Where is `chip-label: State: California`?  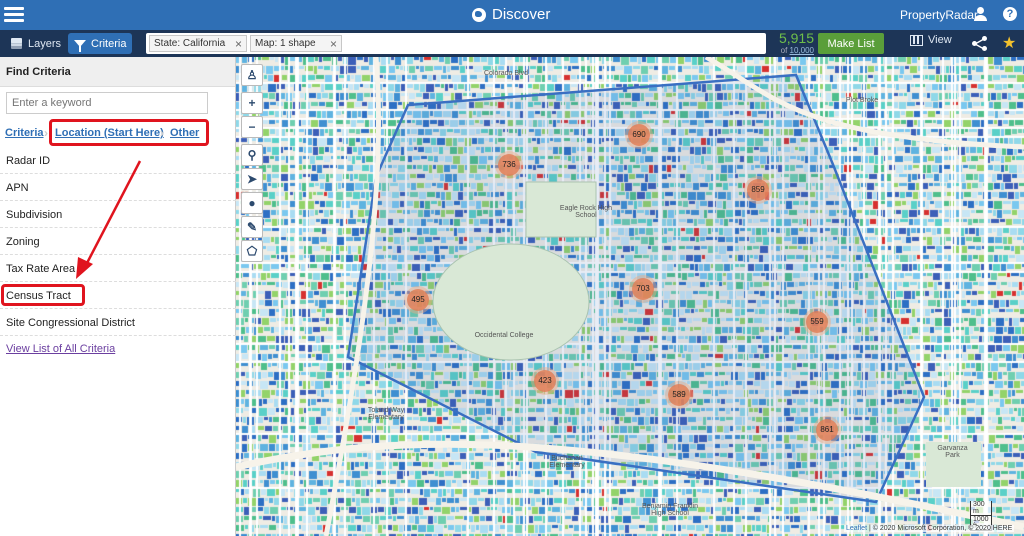 chip-label: State: California is located at coordinates (190, 43).